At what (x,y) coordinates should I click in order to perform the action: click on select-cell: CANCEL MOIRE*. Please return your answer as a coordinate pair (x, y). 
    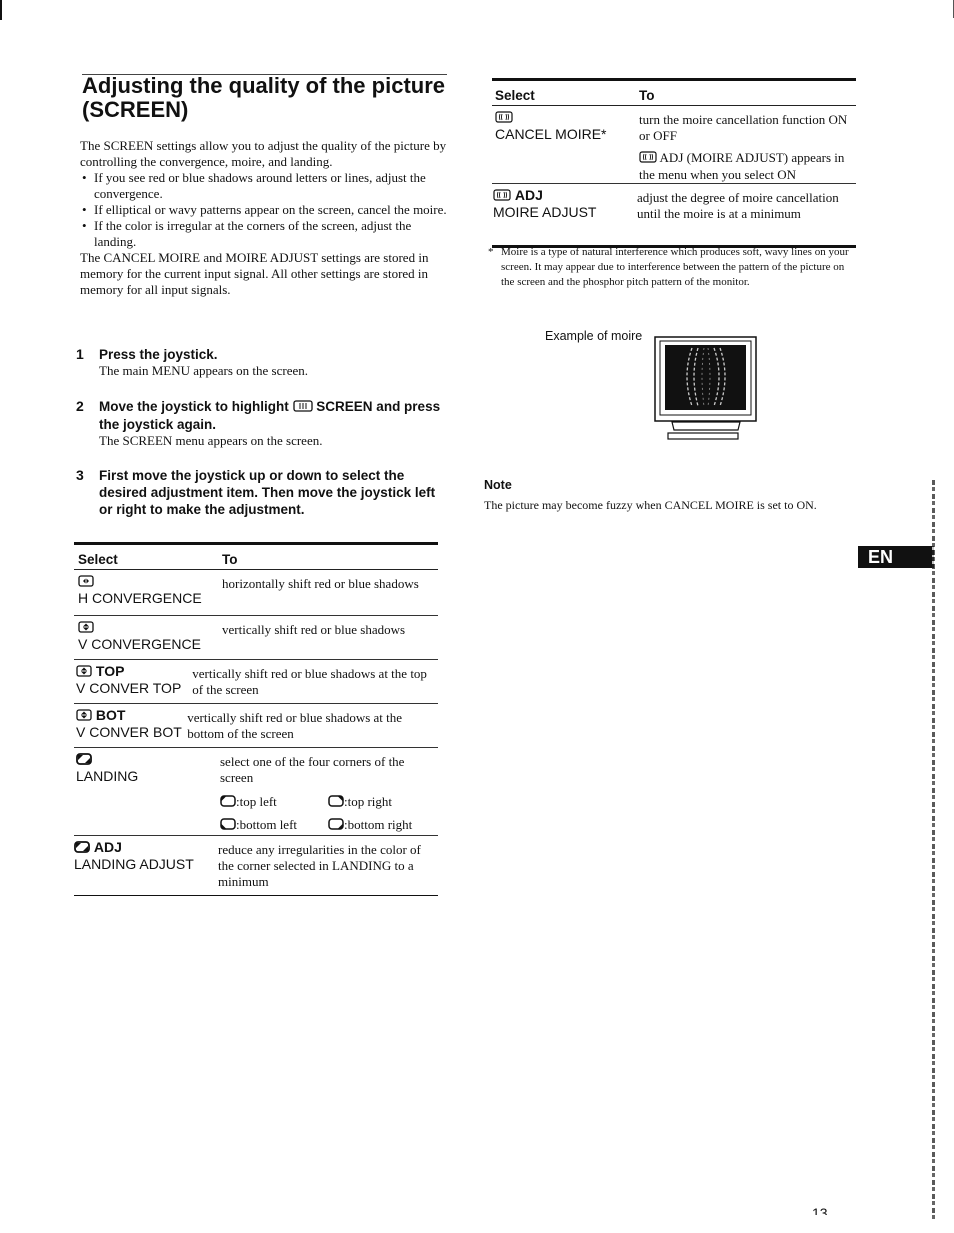
    Looking at the image, I should click on (565, 144).